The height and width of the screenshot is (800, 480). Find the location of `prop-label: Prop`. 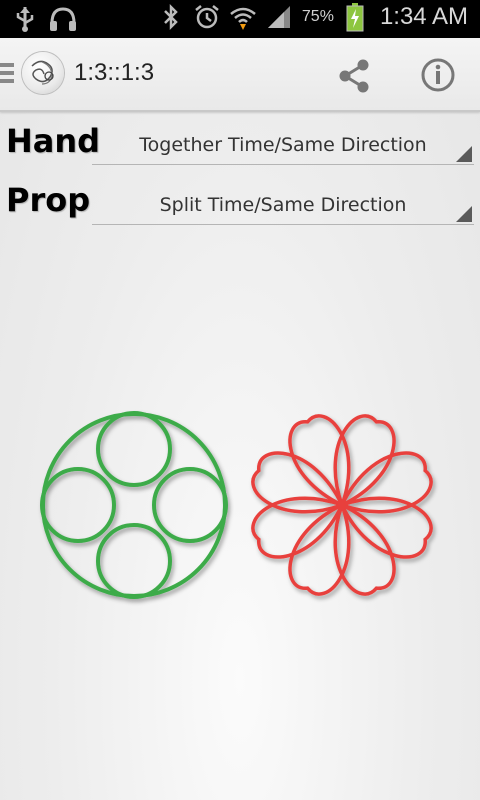

prop-label: Prop is located at coordinates (48, 200).